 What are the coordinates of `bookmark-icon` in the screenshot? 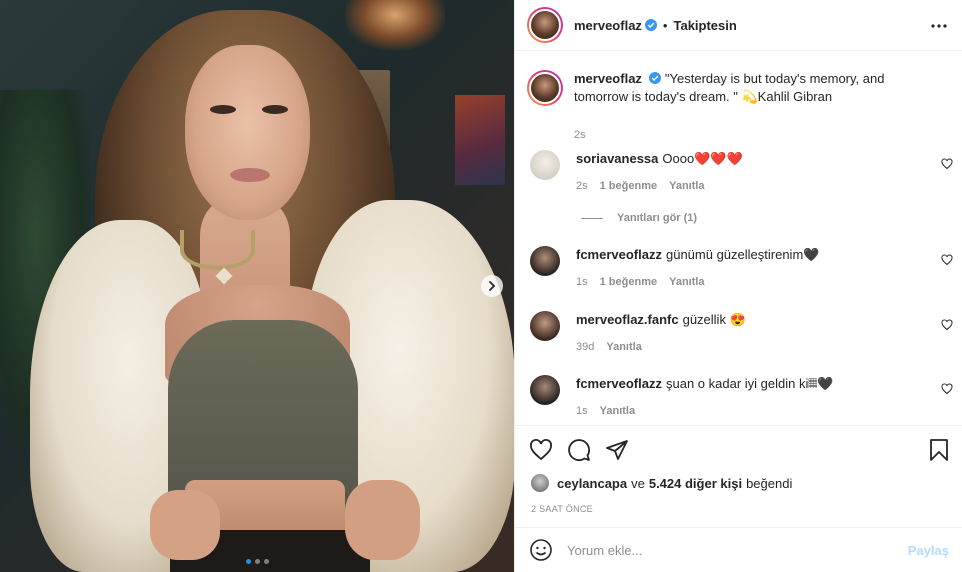 It's located at (939, 450).